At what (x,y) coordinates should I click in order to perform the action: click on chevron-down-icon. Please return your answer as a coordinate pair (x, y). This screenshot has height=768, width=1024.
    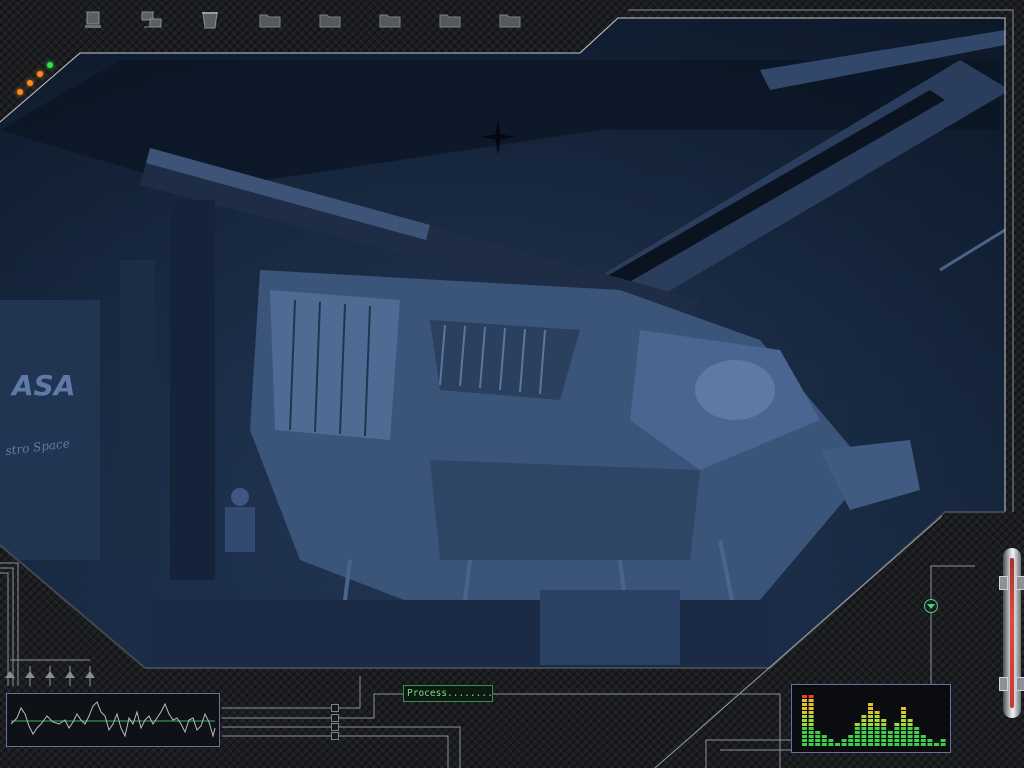
    Looking at the image, I should click on (931, 606).